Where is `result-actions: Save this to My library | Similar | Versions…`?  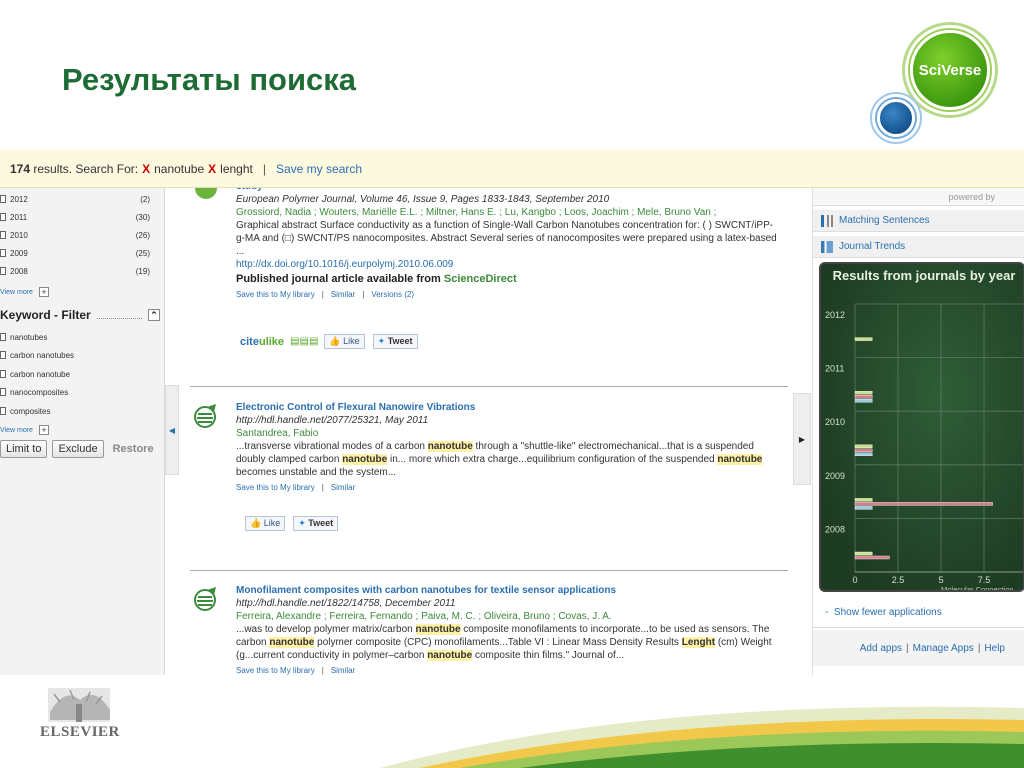 result-actions: Save this to My library | Similar | Versions… is located at coordinates (325, 294).